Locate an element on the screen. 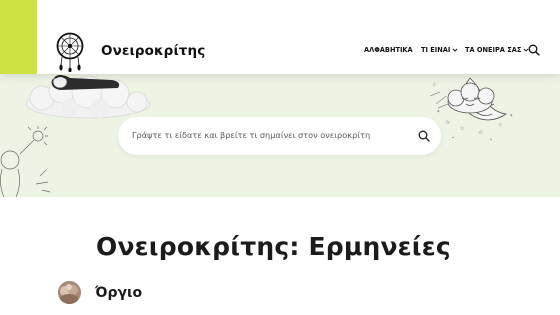  sleeping-cloud-illustration is located at coordinates (88, 97).